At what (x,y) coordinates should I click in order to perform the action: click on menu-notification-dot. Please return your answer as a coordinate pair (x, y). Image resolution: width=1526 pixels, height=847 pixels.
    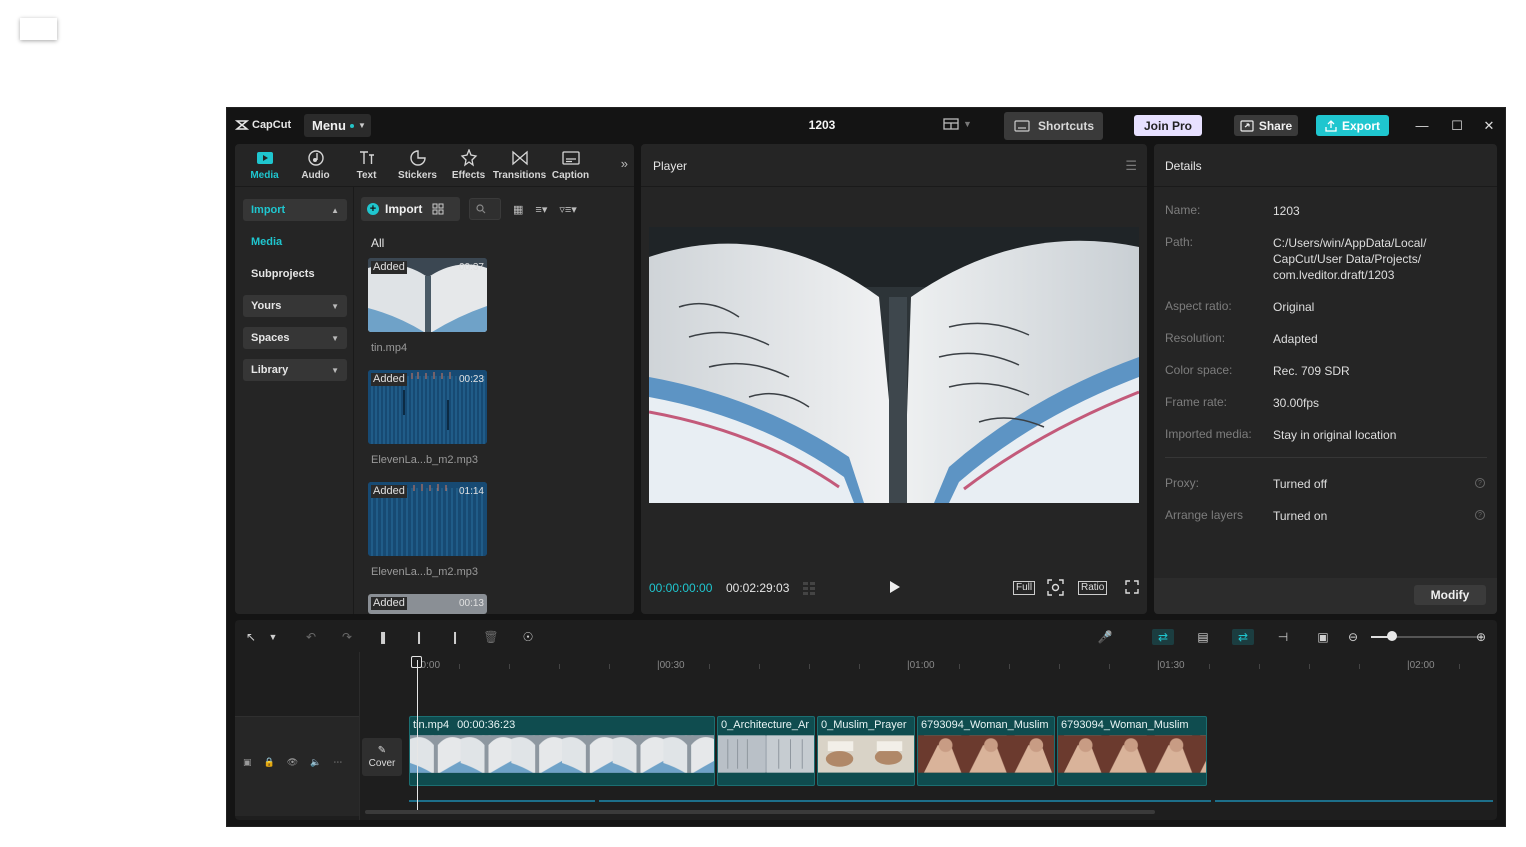
    Looking at the image, I should click on (351, 125).